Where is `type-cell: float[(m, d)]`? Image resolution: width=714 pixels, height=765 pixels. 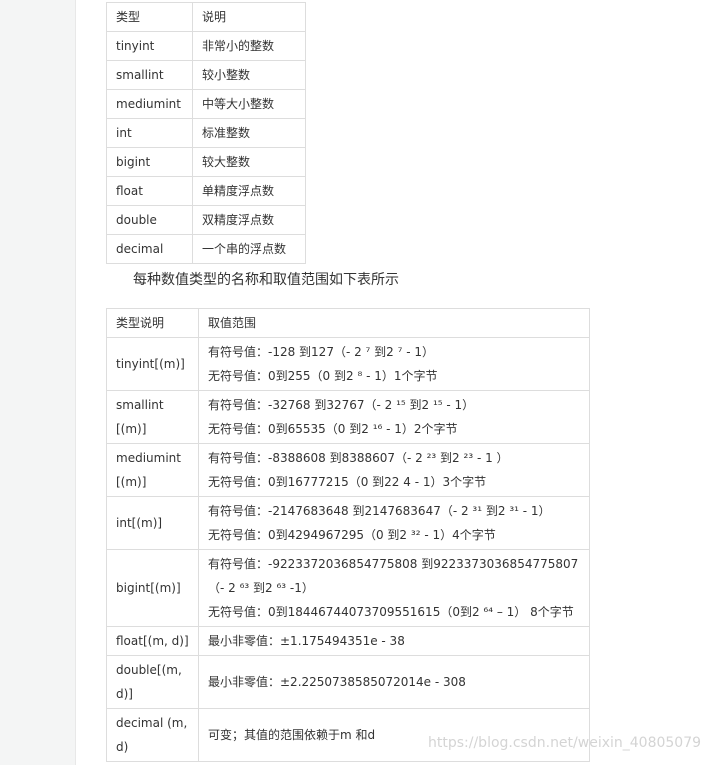
type-cell: float[(m, d)] is located at coordinates (152, 641).